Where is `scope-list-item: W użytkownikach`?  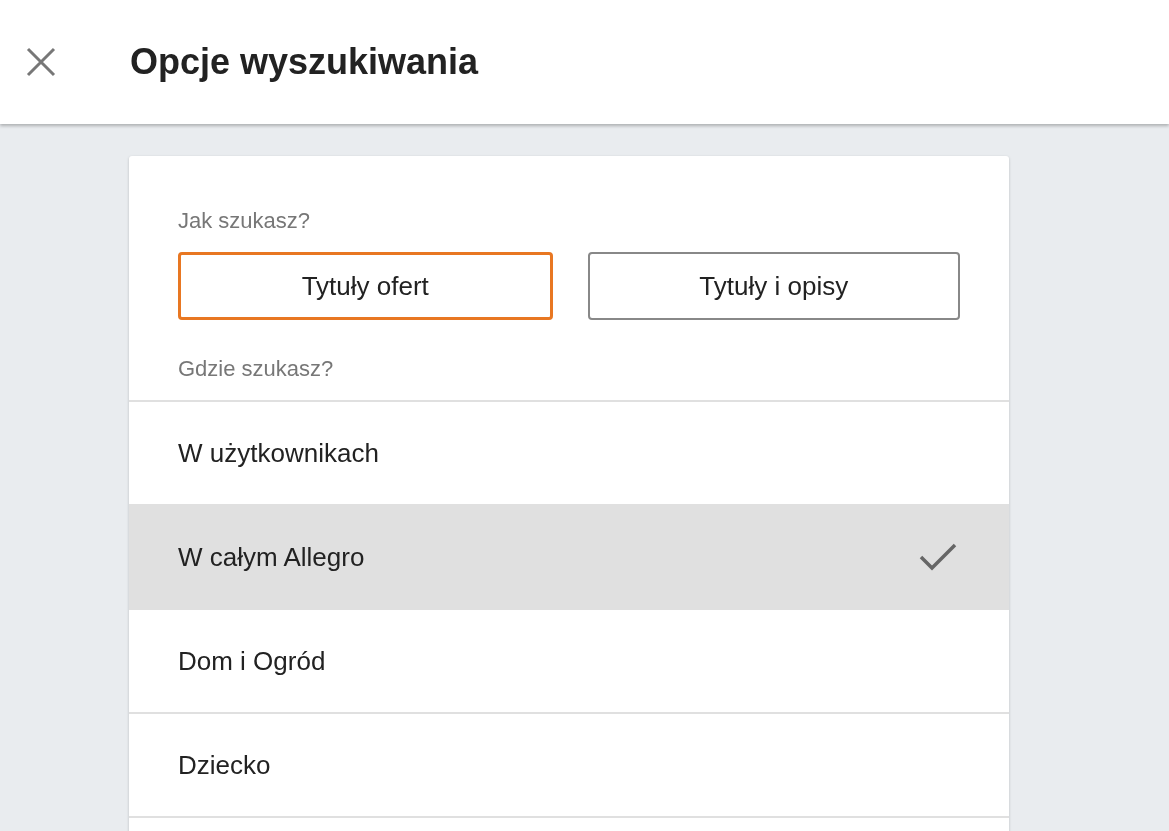 scope-list-item: W użytkownikach is located at coordinates (569, 454).